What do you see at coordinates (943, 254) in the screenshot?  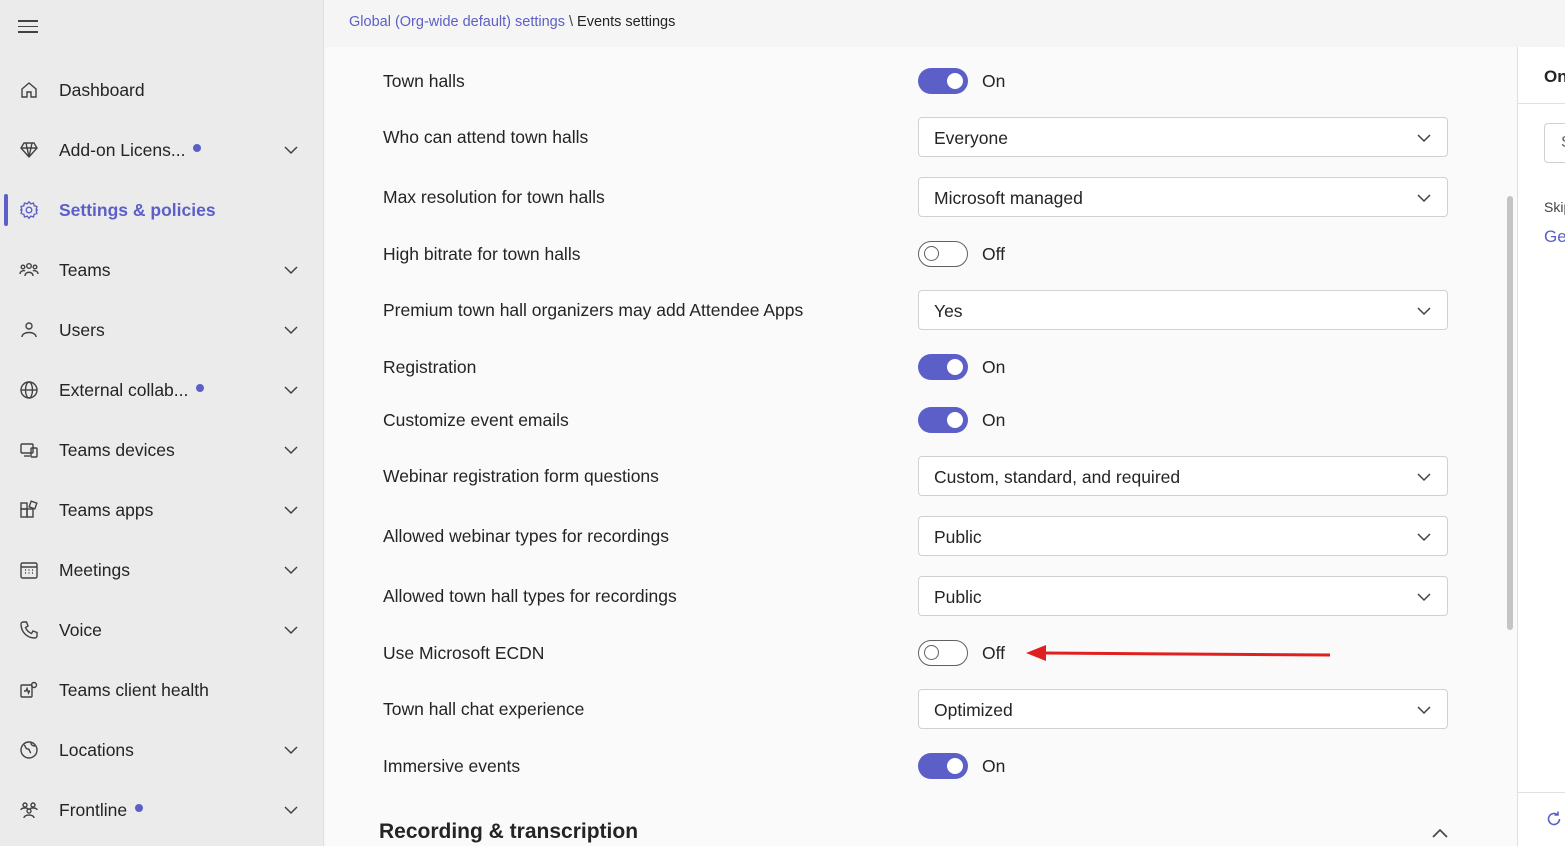 I see `toggle-high-bitrate-for-town-halls` at bounding box center [943, 254].